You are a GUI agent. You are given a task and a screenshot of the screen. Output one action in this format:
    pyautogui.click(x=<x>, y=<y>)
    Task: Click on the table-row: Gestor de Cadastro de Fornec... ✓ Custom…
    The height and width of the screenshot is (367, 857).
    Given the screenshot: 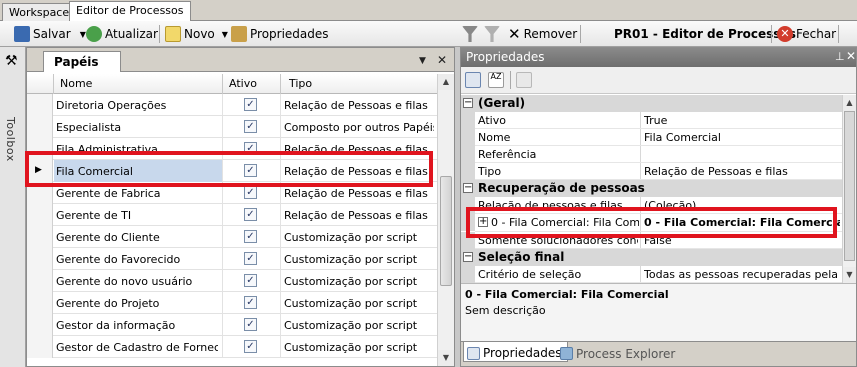 What is the action you would take?
    pyautogui.click(x=232, y=347)
    